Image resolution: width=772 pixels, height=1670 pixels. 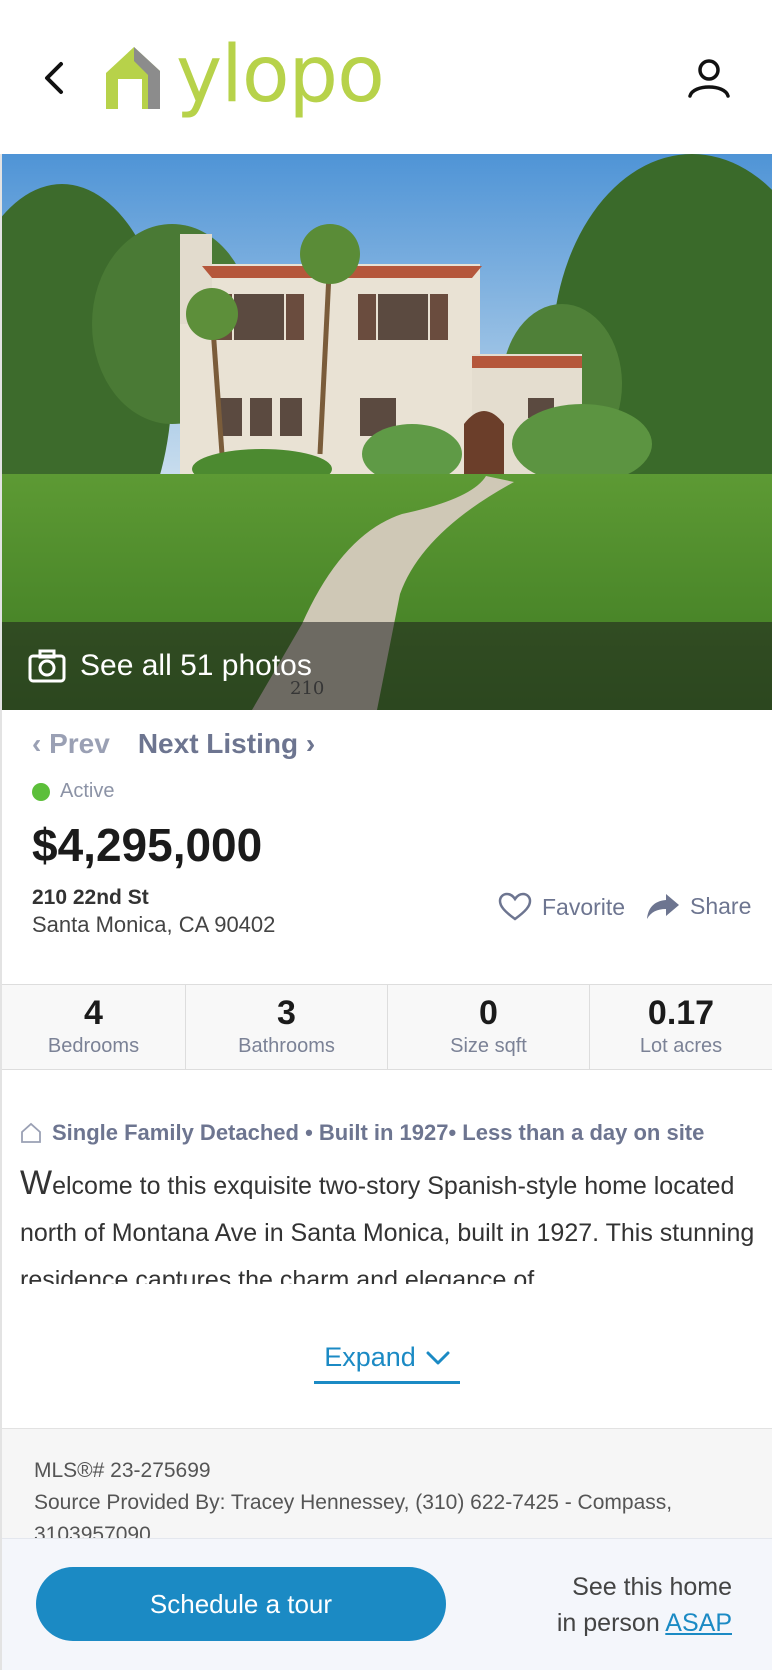 I want to click on schedule-tour-button: Schedule a tour, so click(x=241, y=1604).